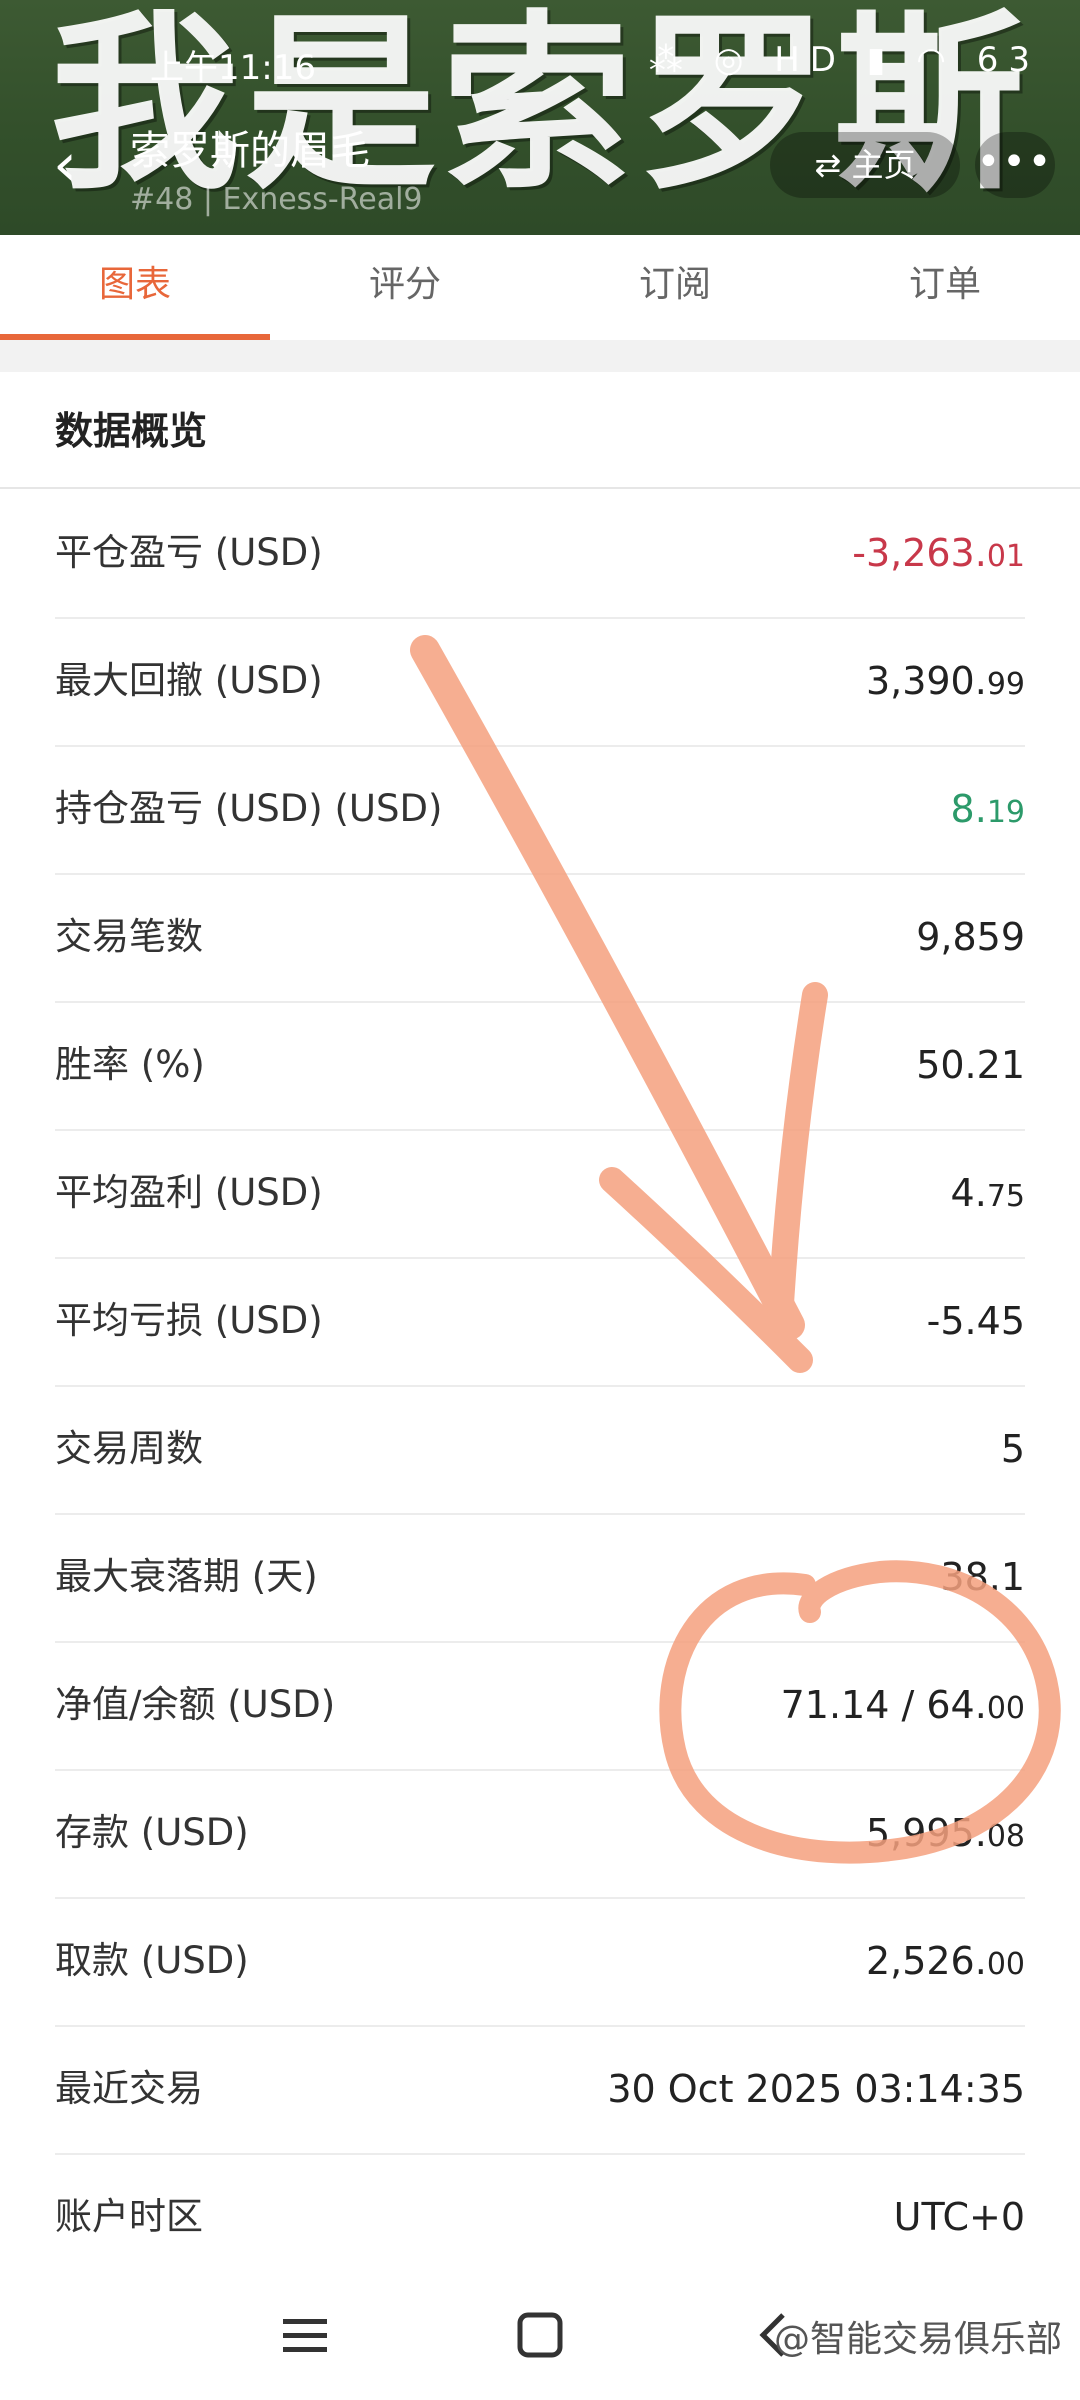  I want to click on overview-row: 账户时区 UTC+0, so click(540, 2218).